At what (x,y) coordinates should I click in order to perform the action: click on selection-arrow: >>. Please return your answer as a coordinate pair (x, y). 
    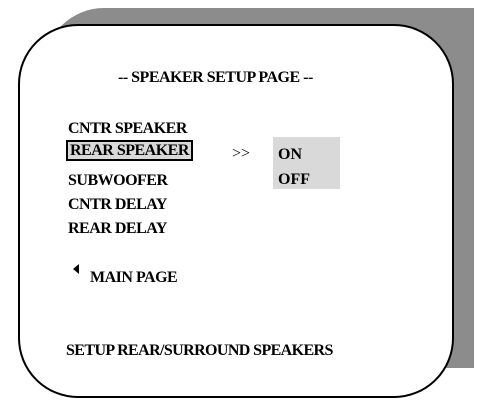
    Looking at the image, I should click on (241, 153).